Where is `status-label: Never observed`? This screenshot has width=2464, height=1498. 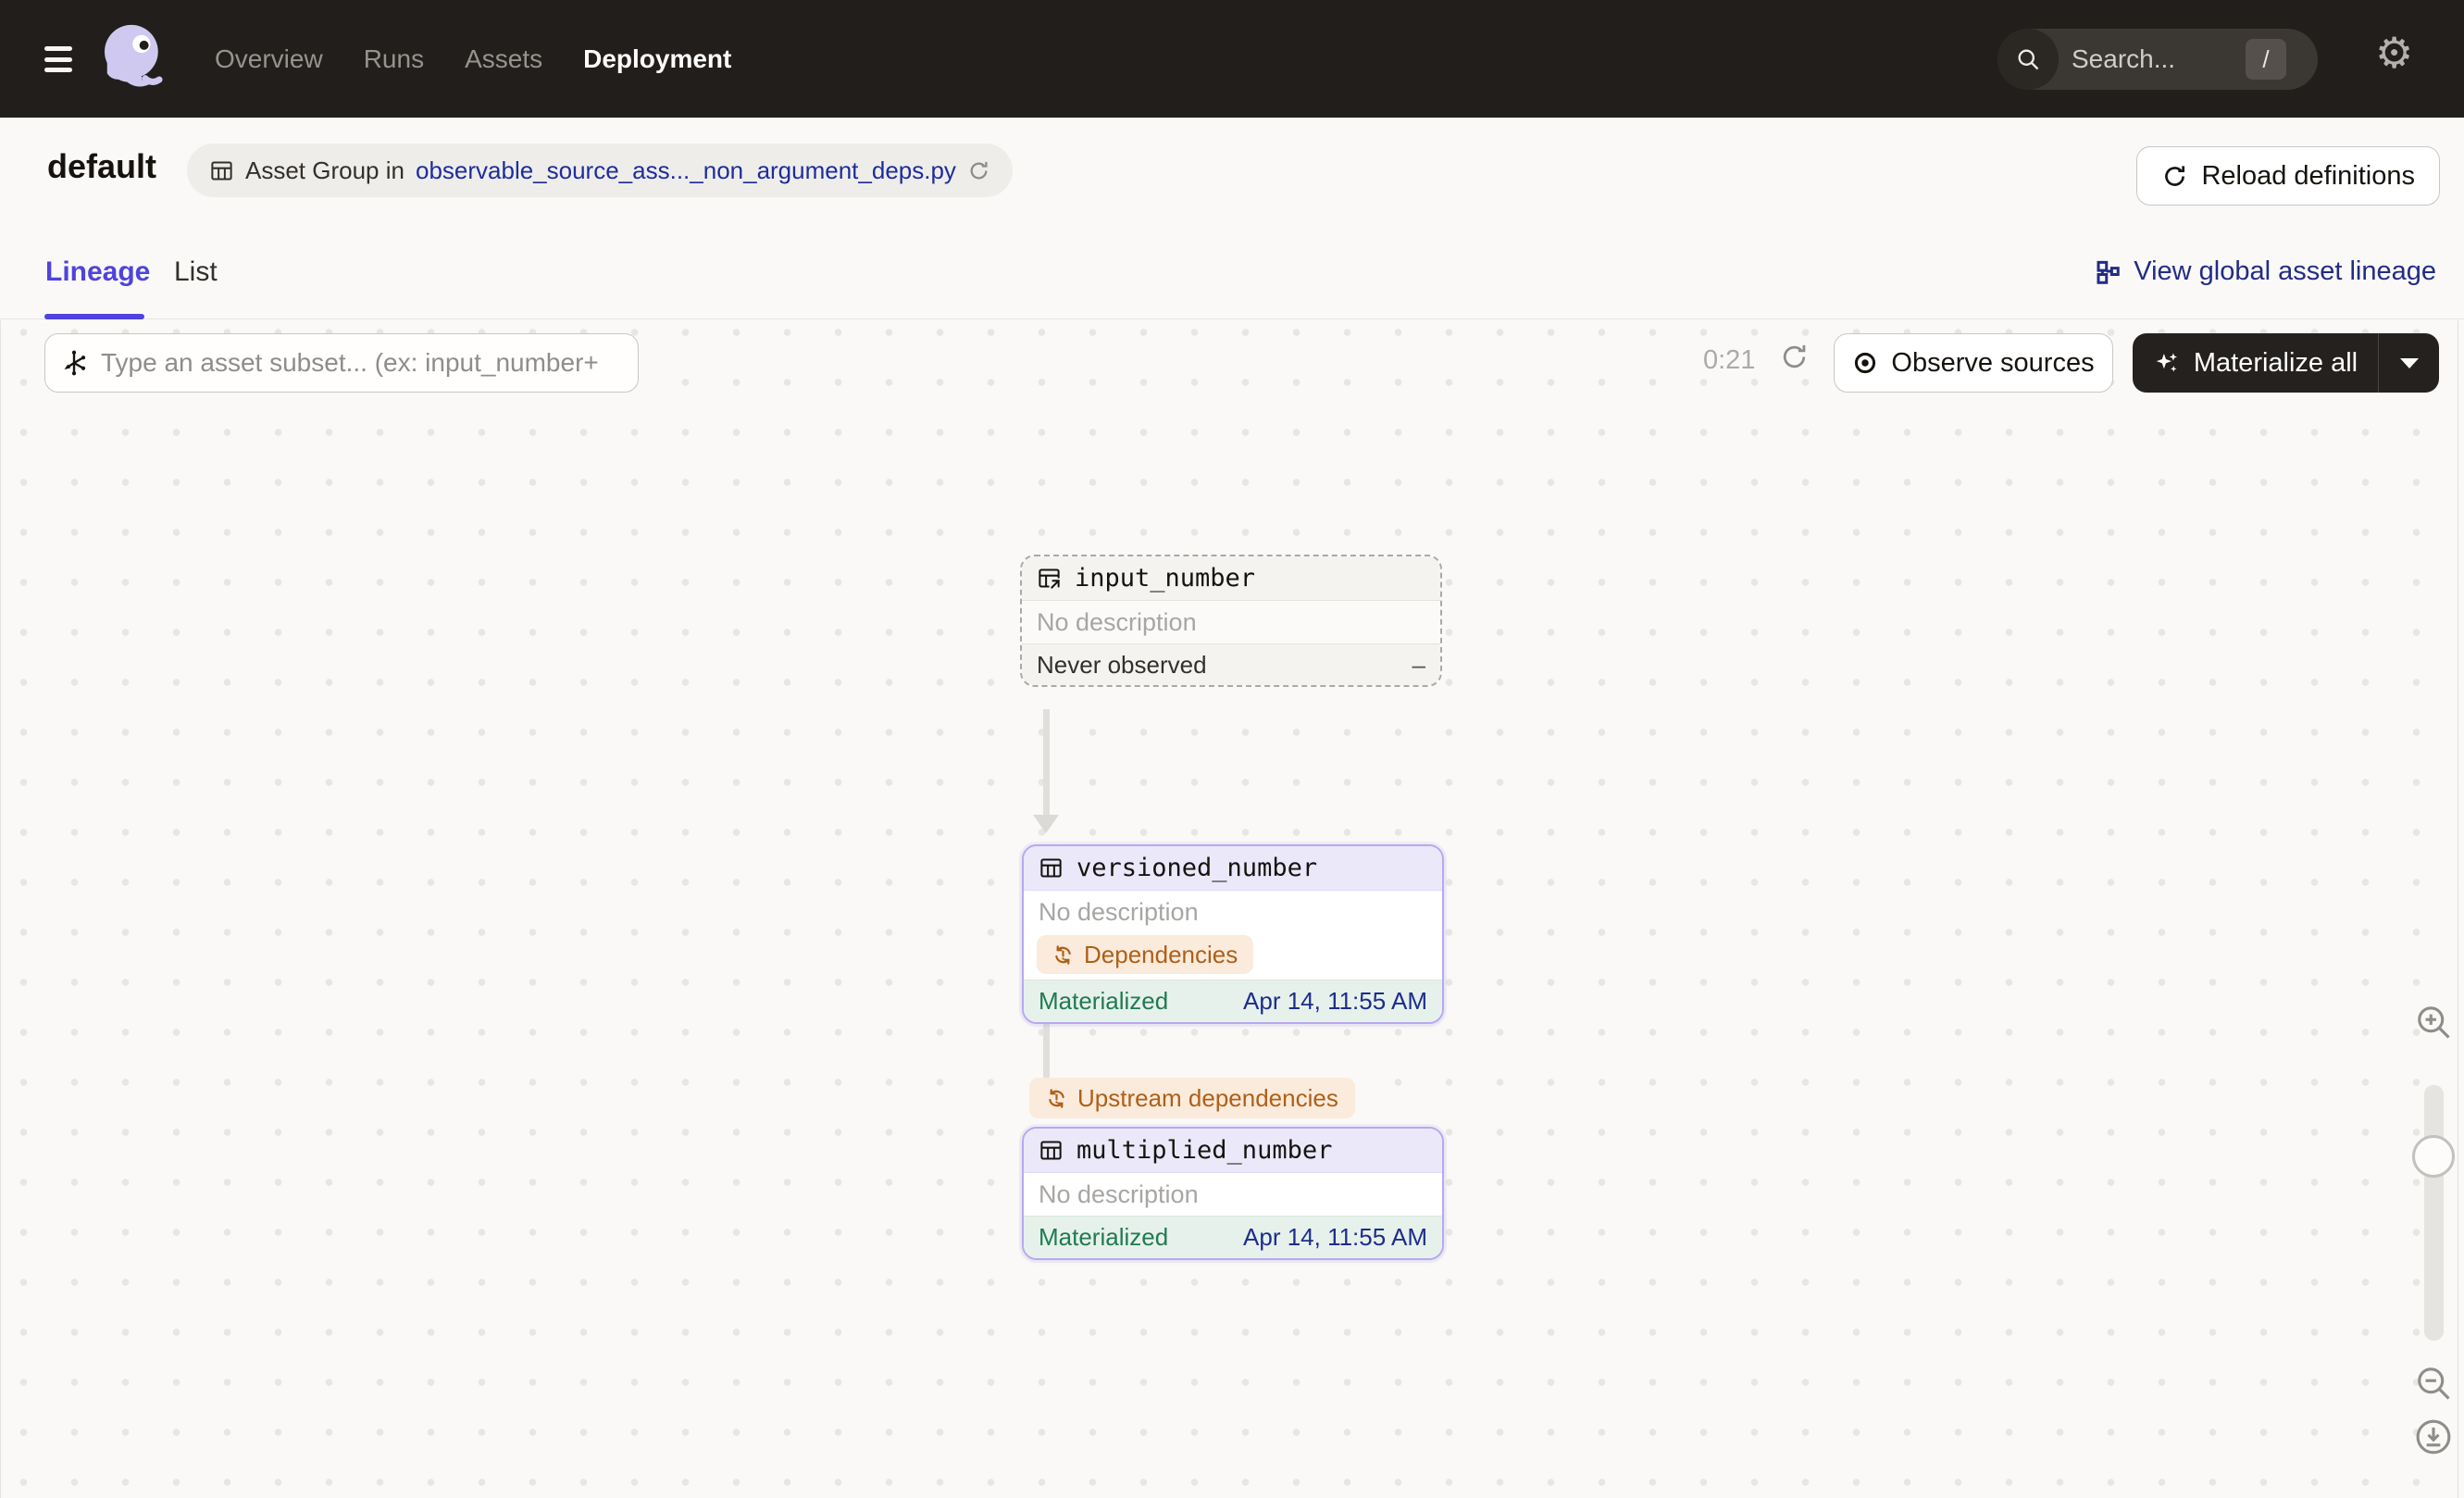 status-label: Never observed is located at coordinates (1122, 665).